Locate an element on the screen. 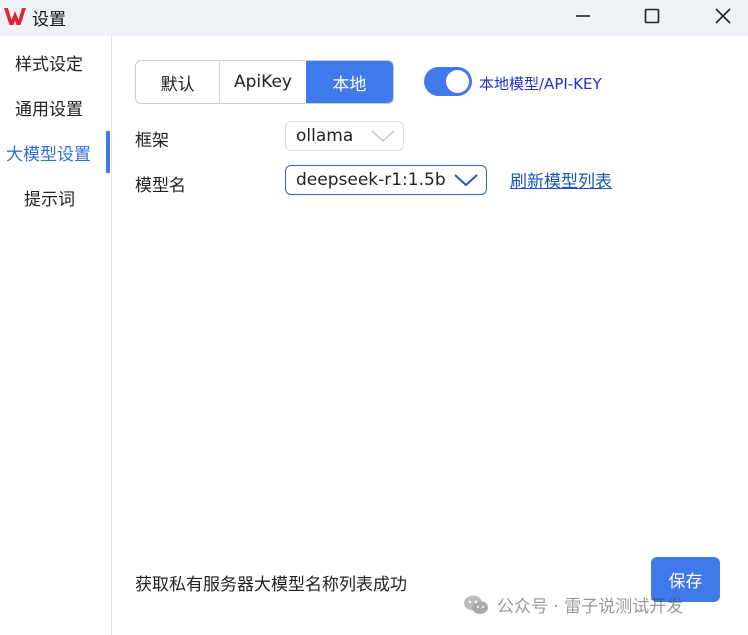 The width and height of the screenshot is (748, 635). settings-sidebar: 样式设定 通用设置 大模型设置 提示词 is located at coordinates (56, 335).